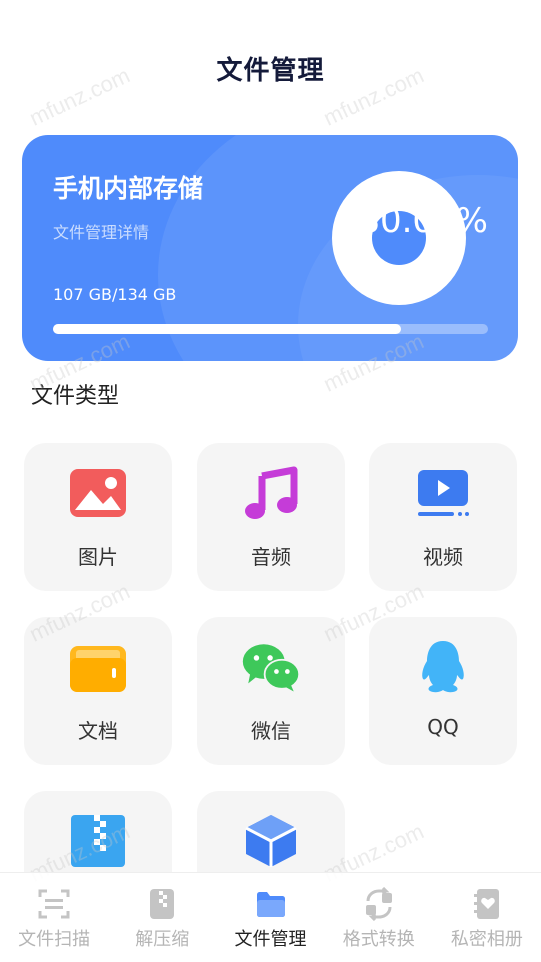  I want to click on wechat-icon, so click(271, 667).